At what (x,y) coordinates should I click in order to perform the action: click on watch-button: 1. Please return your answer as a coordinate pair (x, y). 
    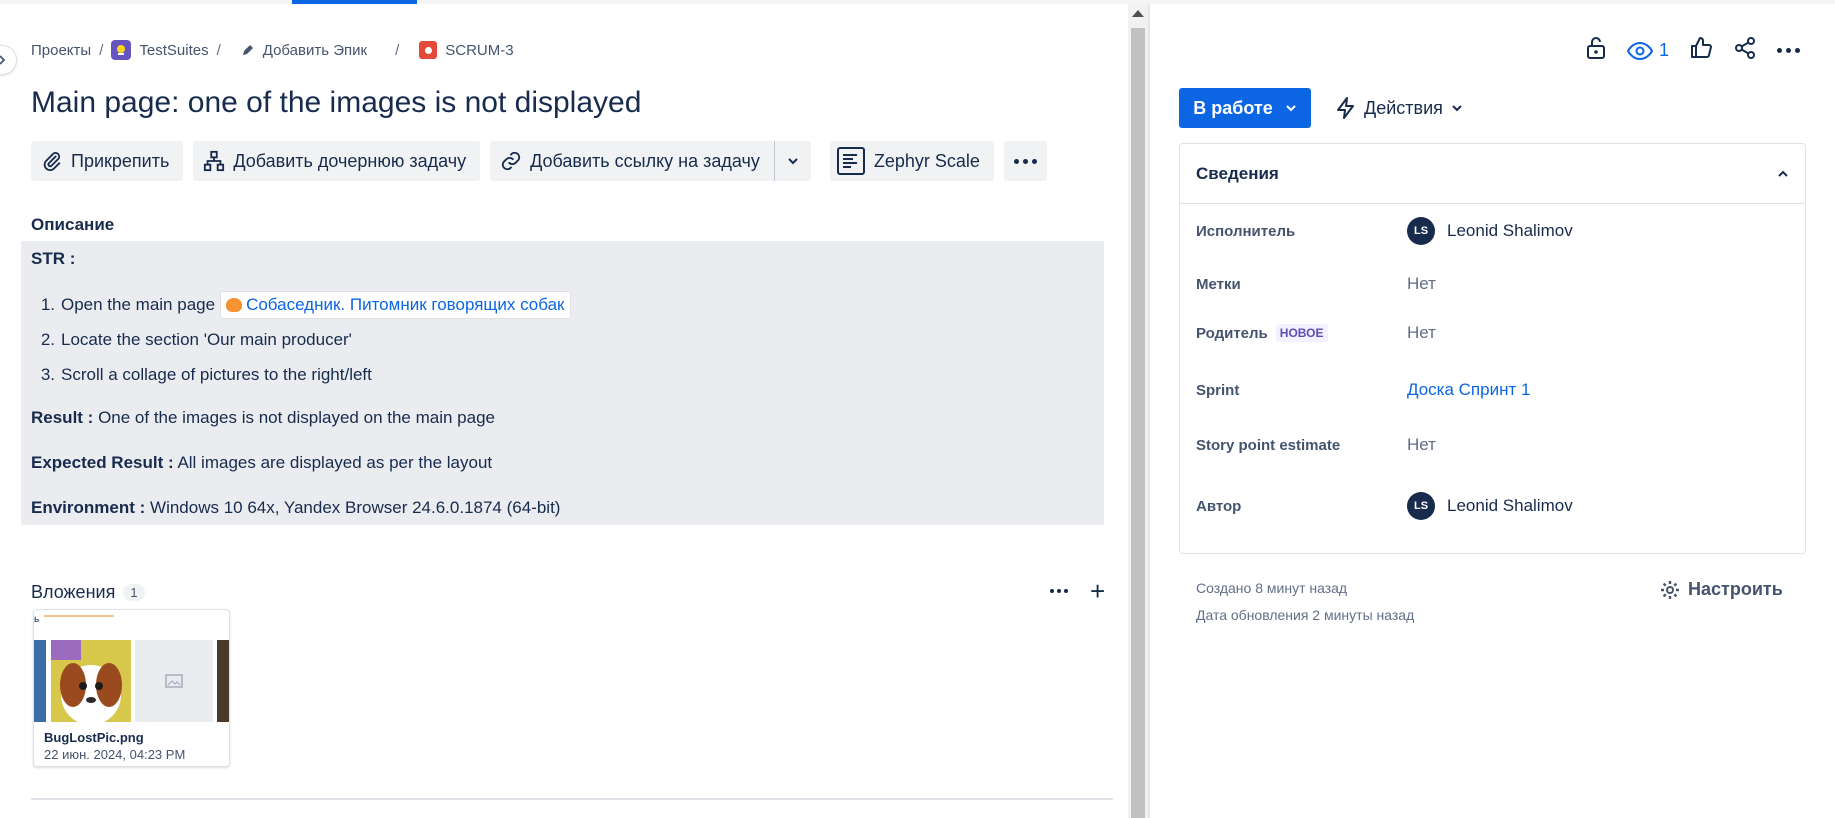
    Looking at the image, I should click on (1648, 50).